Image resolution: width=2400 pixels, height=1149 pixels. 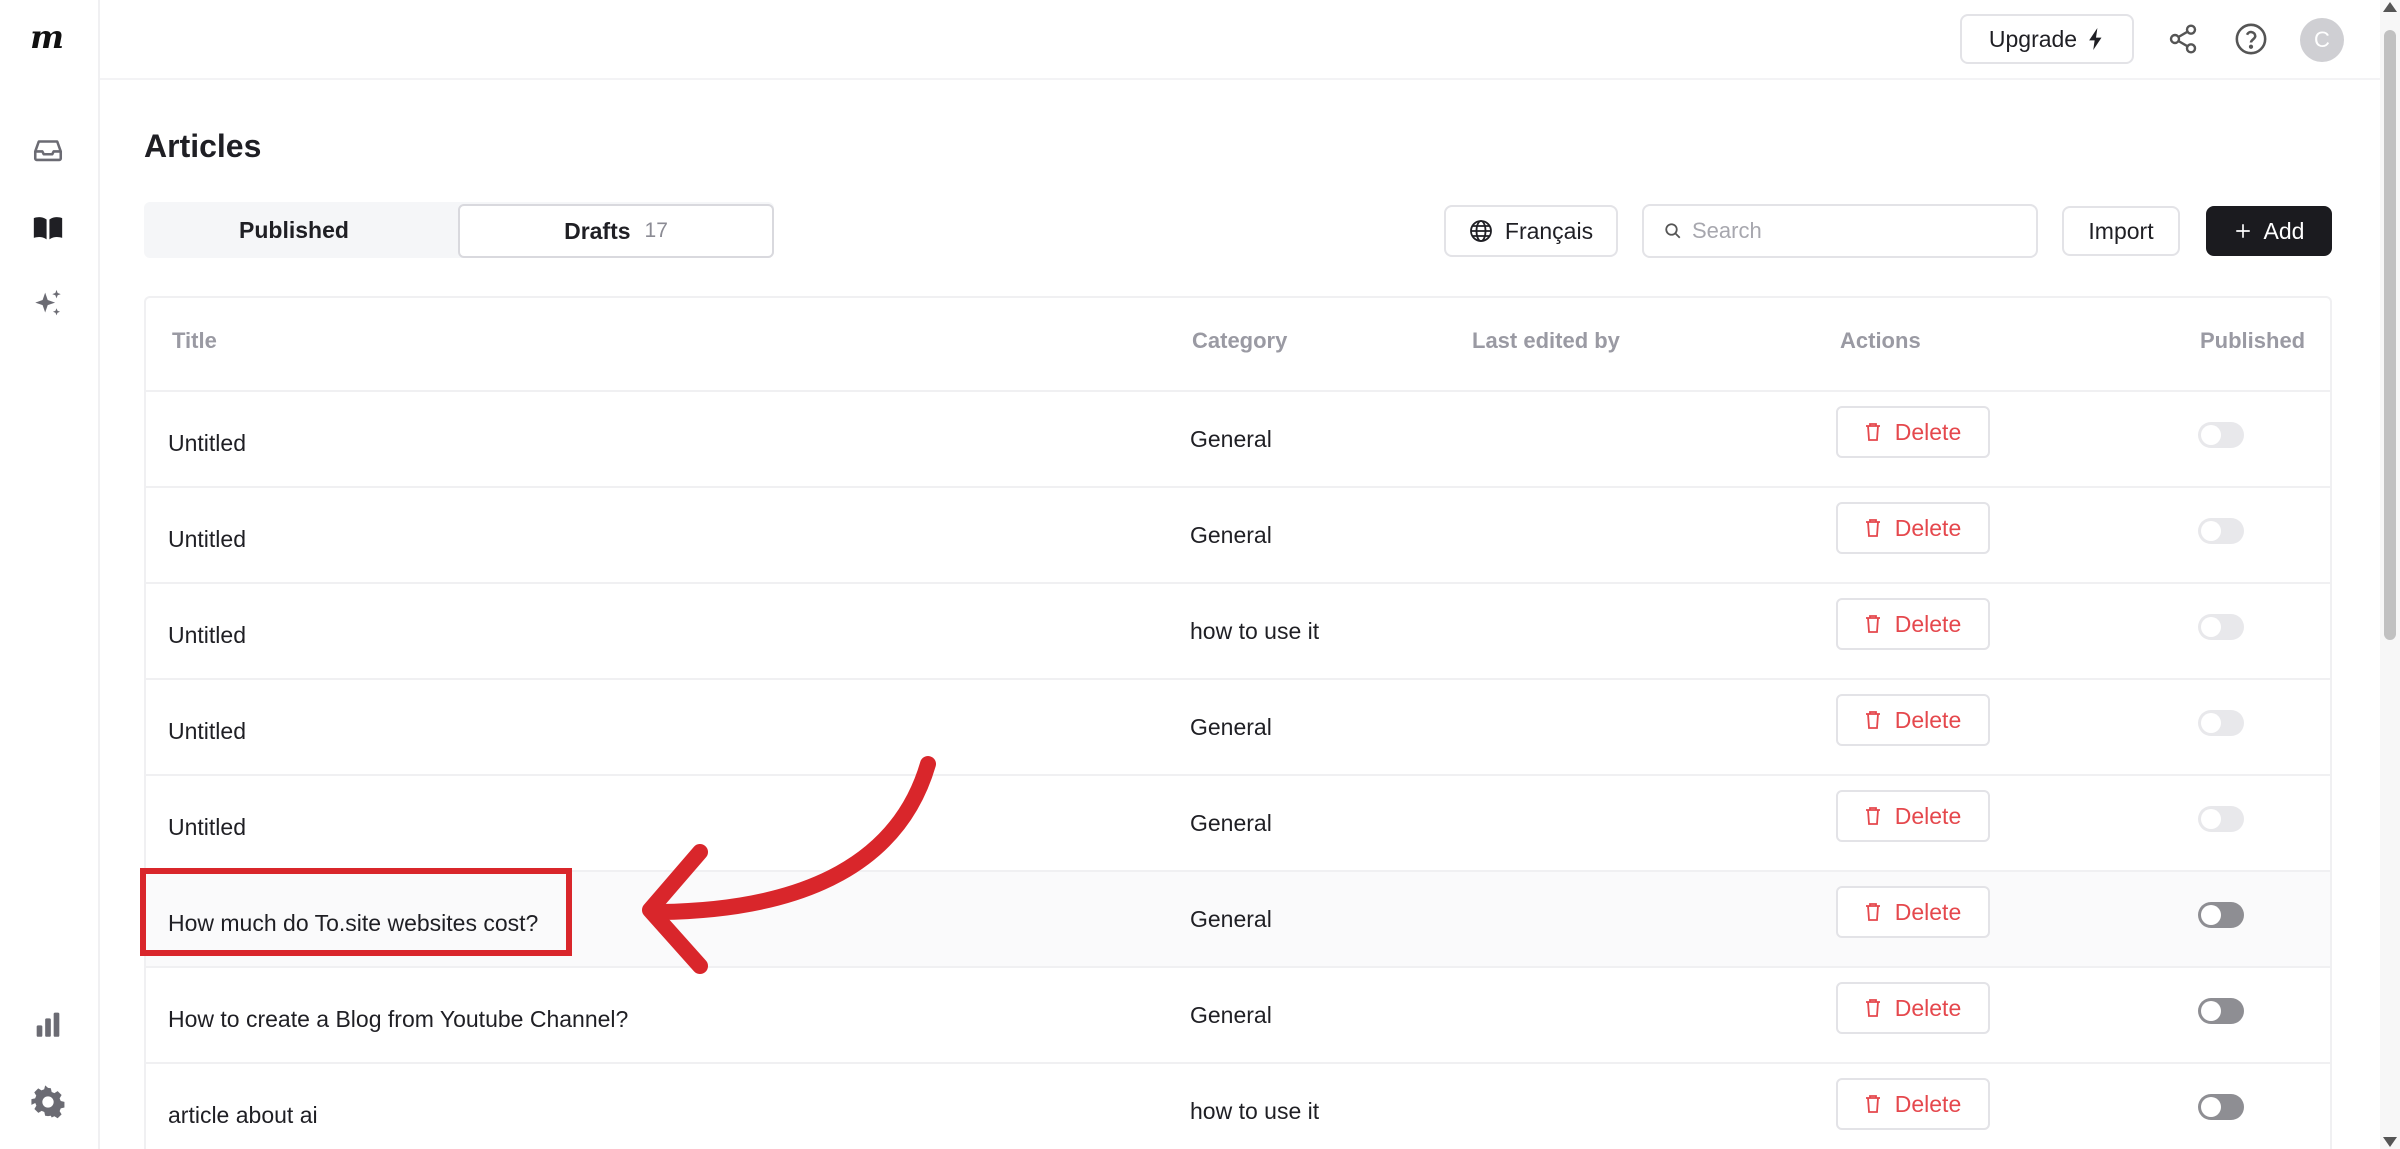 I want to click on page-scrollbar, so click(x=2390, y=574).